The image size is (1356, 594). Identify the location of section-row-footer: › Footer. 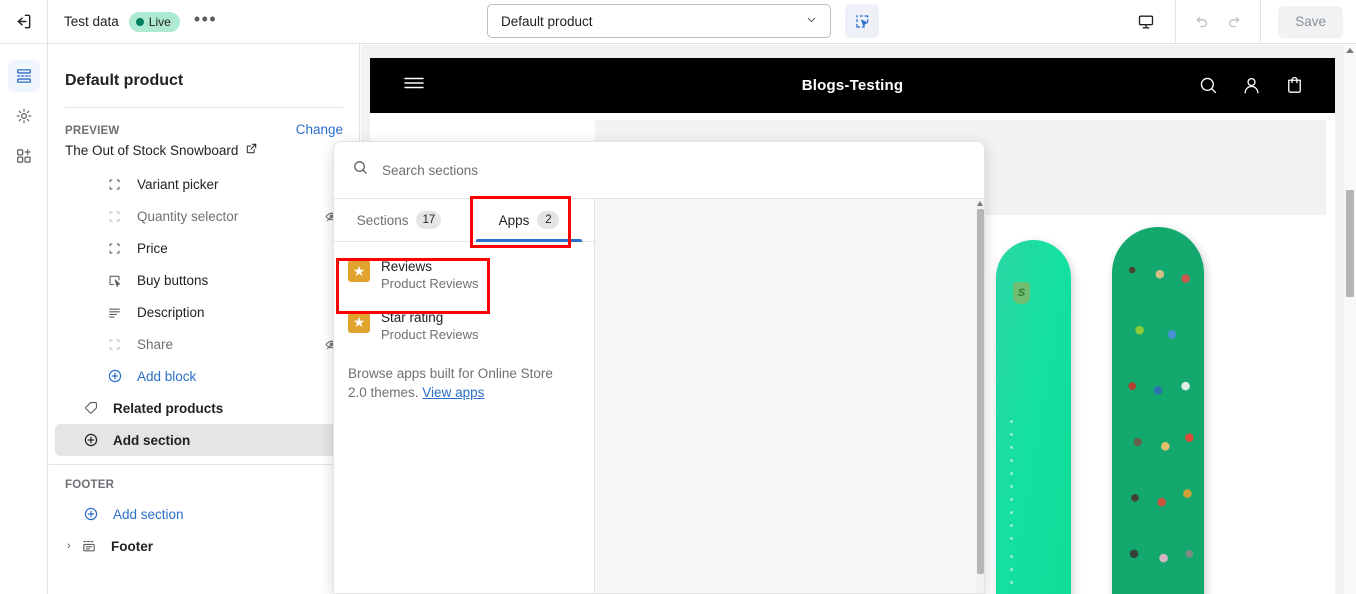
(204, 546).